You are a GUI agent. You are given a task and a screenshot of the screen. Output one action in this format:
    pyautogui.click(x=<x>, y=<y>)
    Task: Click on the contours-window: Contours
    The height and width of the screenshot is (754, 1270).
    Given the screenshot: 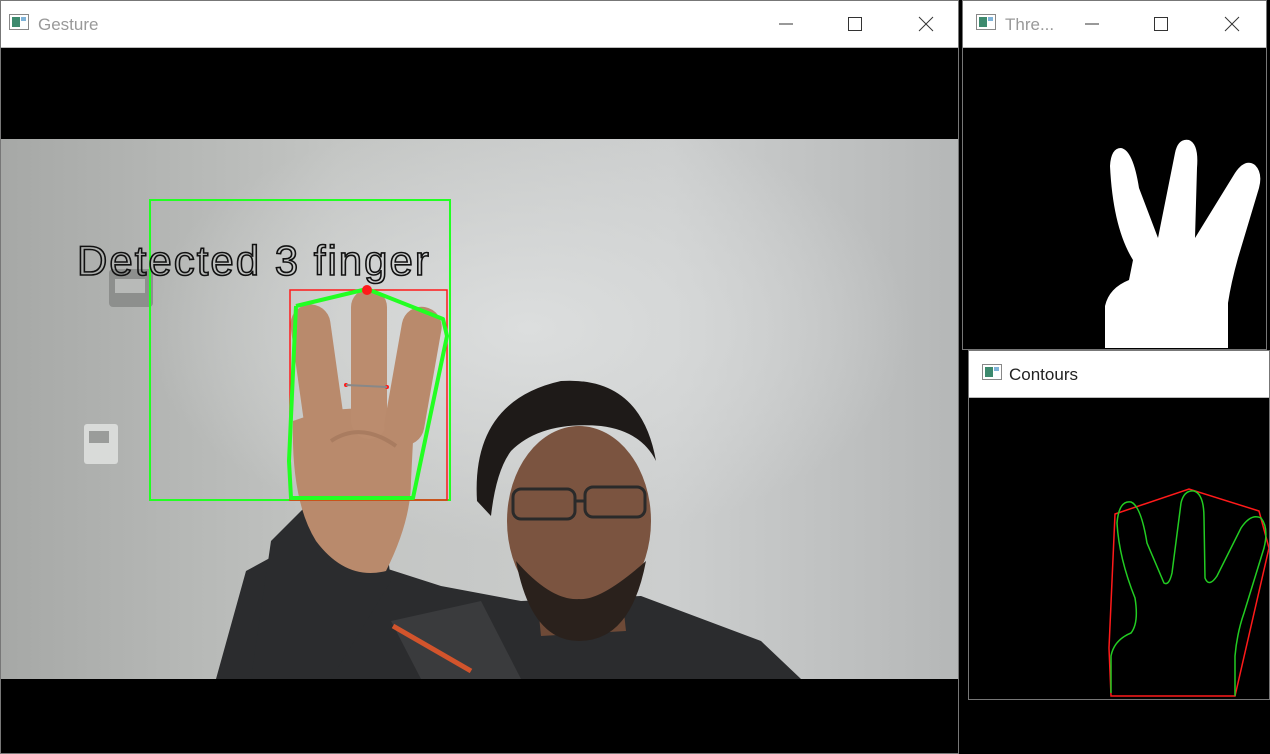 What is the action you would take?
    pyautogui.click(x=1119, y=525)
    